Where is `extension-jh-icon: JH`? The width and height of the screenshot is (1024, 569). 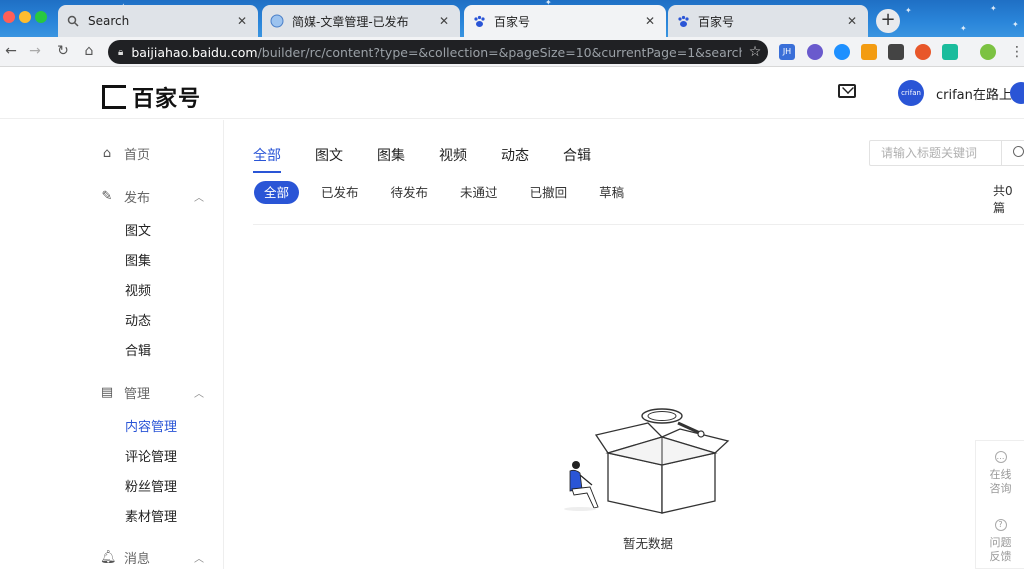
extension-jh-icon: JH is located at coordinates (787, 52).